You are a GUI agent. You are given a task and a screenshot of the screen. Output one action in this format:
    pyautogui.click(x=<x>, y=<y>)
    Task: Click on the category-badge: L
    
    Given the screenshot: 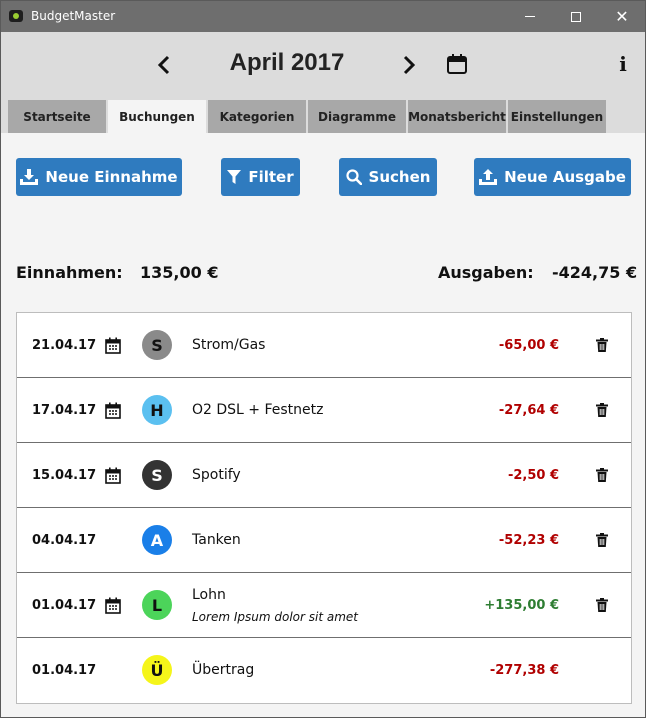 What is the action you would take?
    pyautogui.click(x=157, y=605)
    